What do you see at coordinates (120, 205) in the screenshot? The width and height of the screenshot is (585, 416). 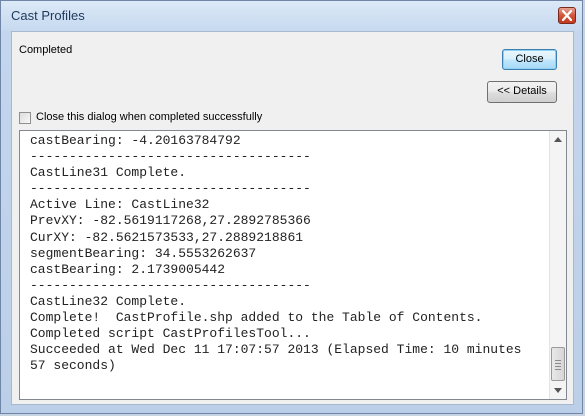 I see `log-line: Active Line: CastLine32` at bounding box center [120, 205].